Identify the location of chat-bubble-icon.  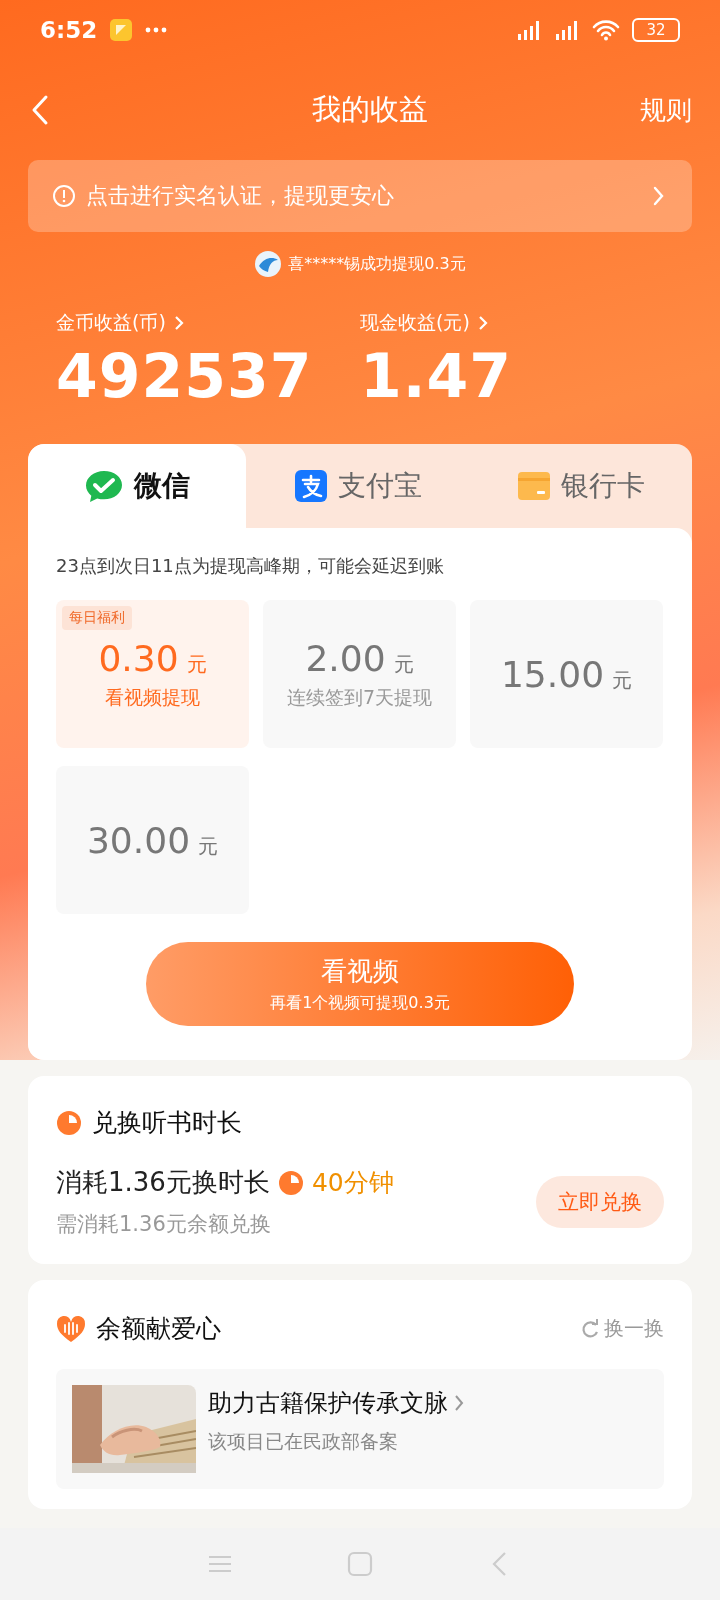
(104, 486).